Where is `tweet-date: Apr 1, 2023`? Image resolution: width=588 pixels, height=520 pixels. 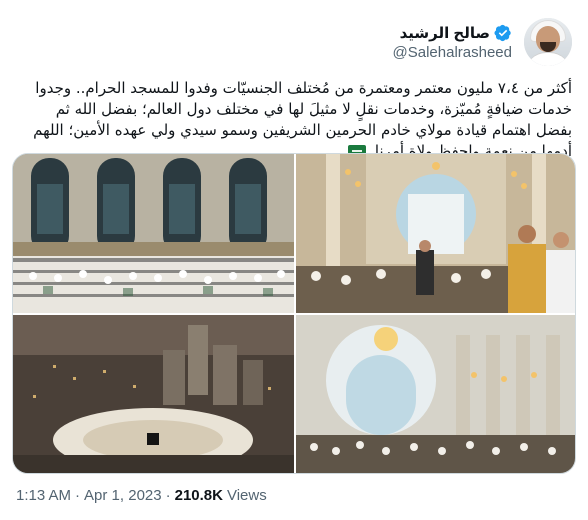 tweet-date: Apr 1, 2023 is located at coordinates (123, 495).